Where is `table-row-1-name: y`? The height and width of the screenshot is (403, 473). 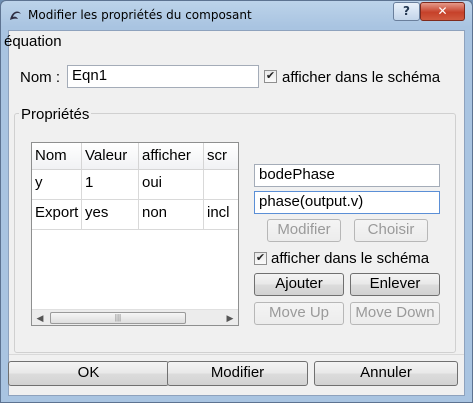 table-row-1-name: y is located at coordinates (57, 185).